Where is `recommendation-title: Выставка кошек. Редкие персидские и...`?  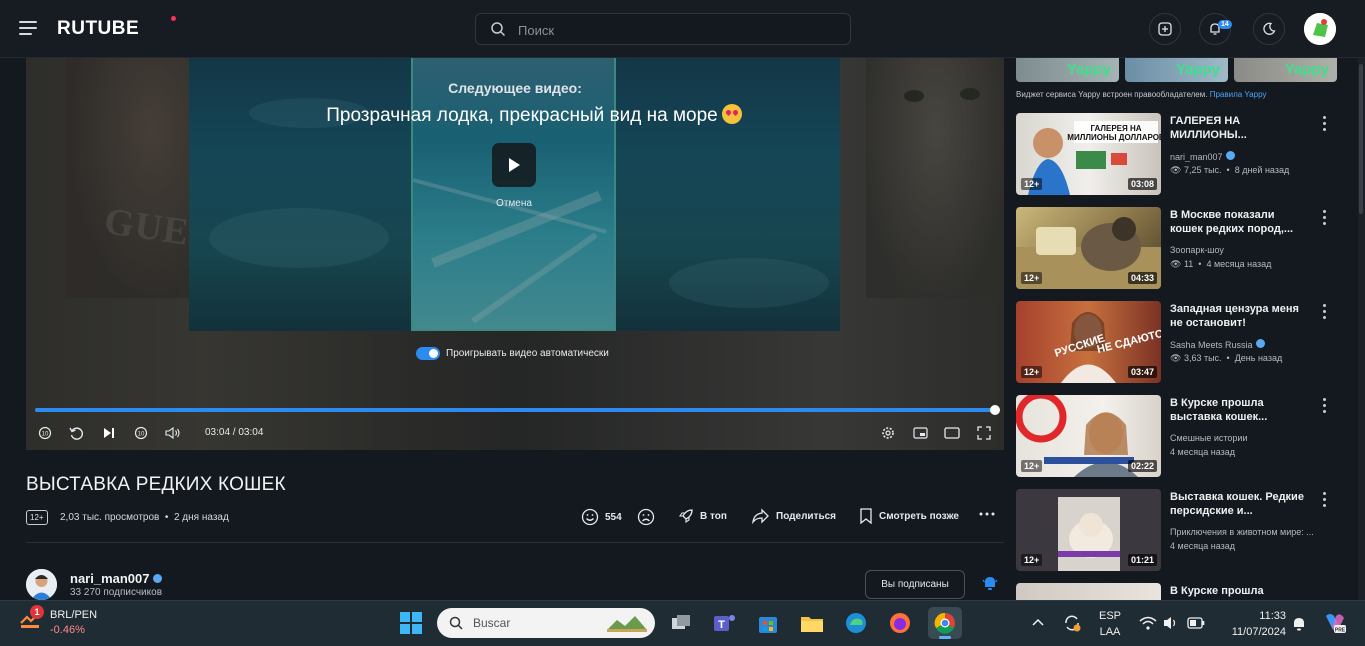 recommendation-title: Выставка кошек. Редкие персидские и... is located at coordinates (1240, 504).